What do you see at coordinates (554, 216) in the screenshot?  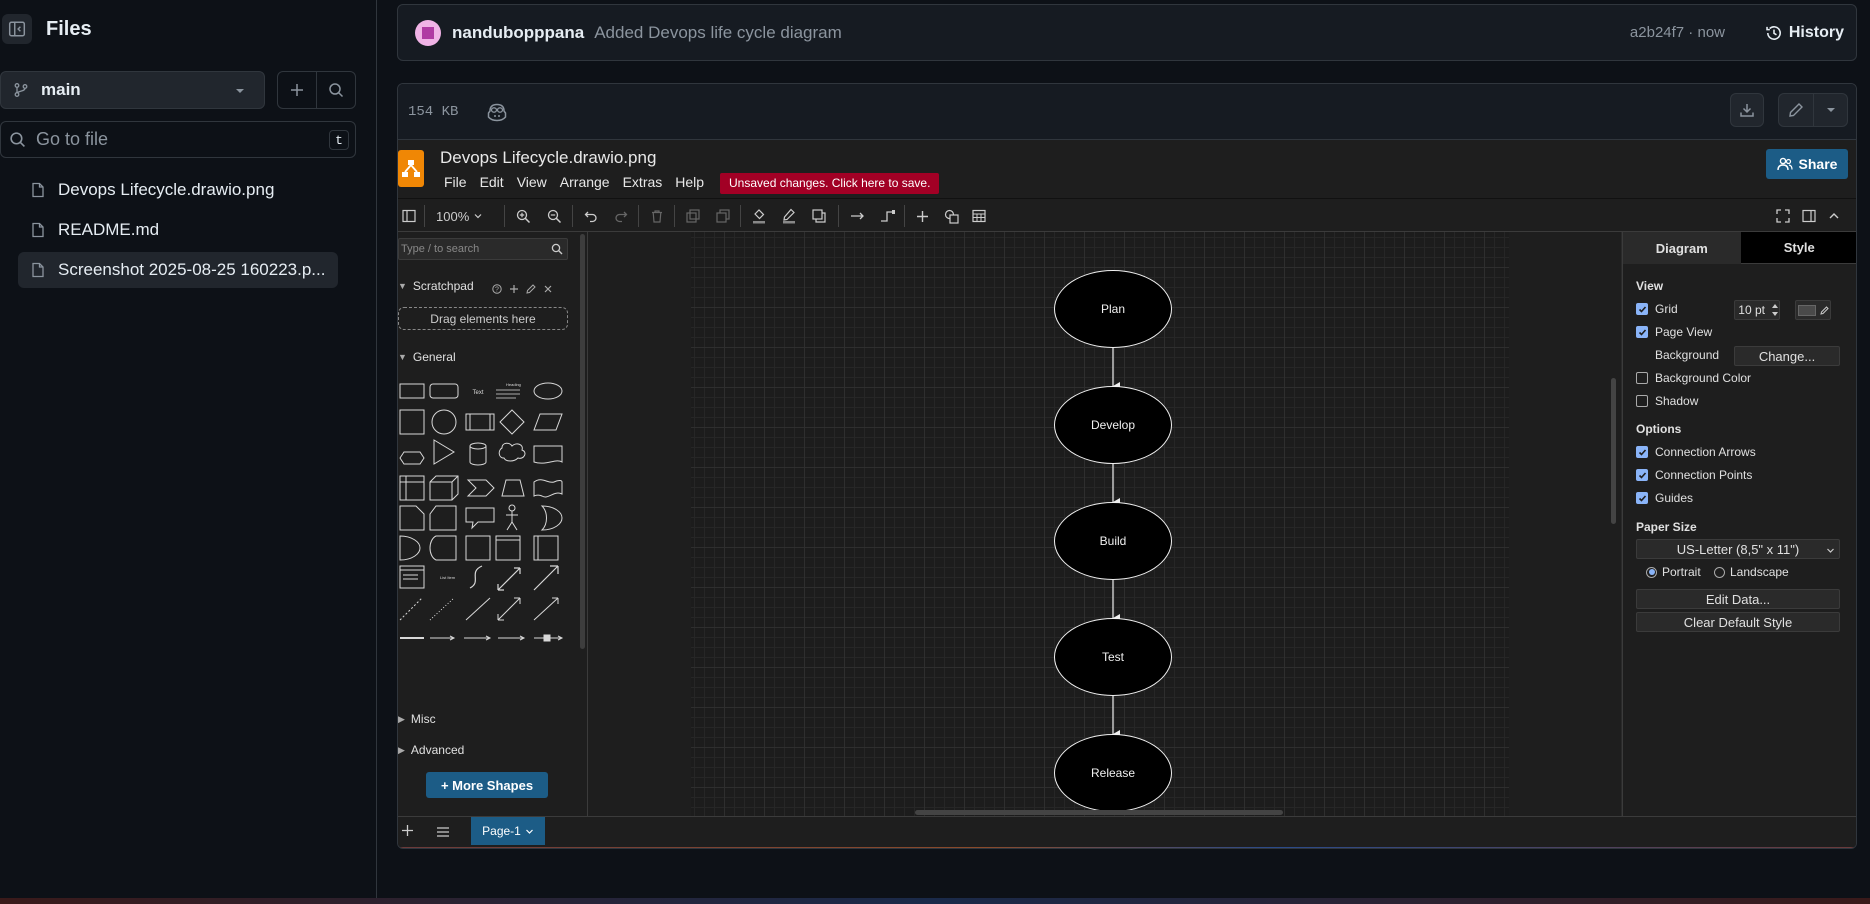 I see `zoom-out-button` at bounding box center [554, 216].